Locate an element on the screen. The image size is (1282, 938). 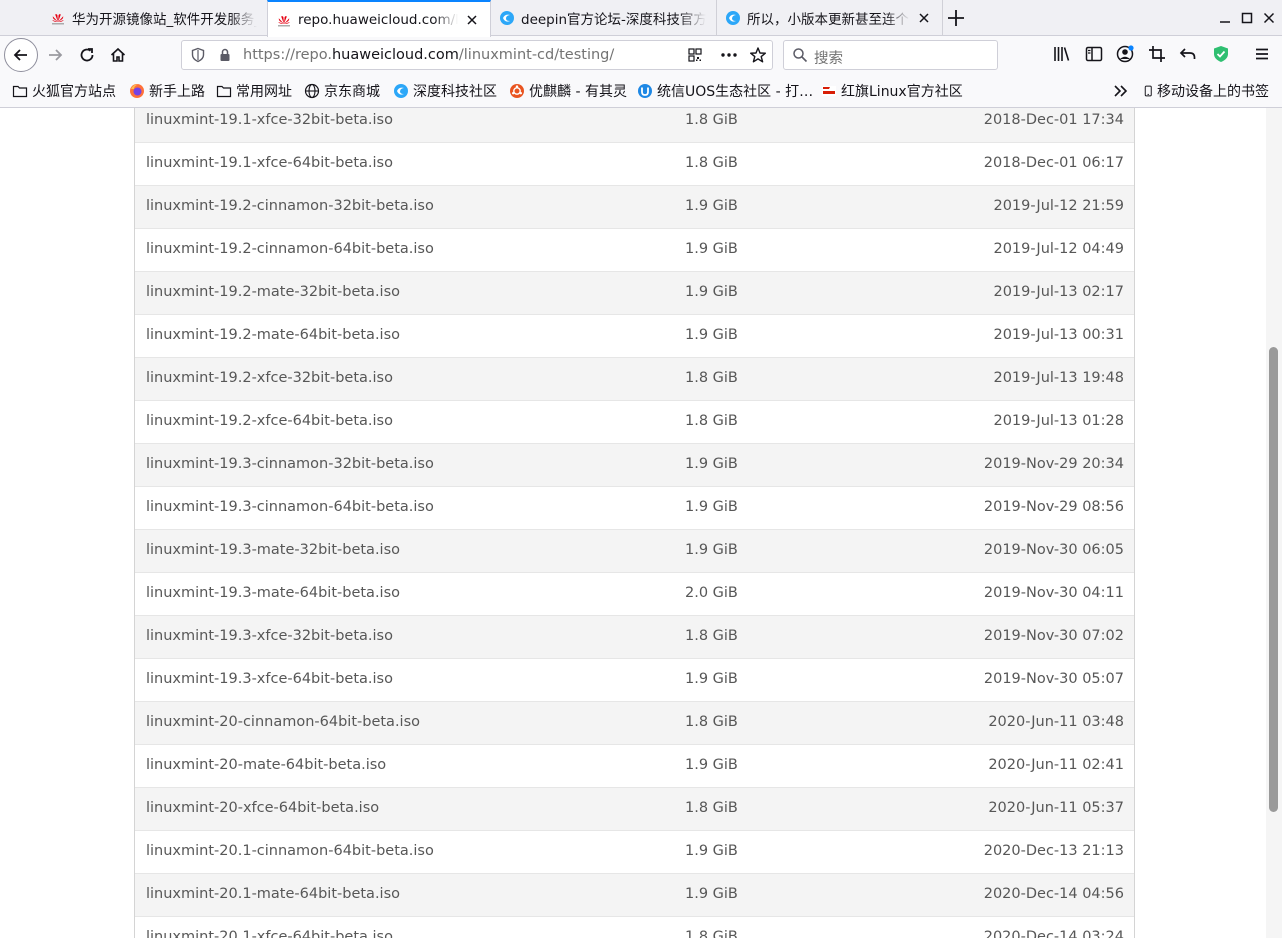
file-link: linuxmint-19.2-cinnamon-64bit-beta.iso is located at coordinates (290, 249).